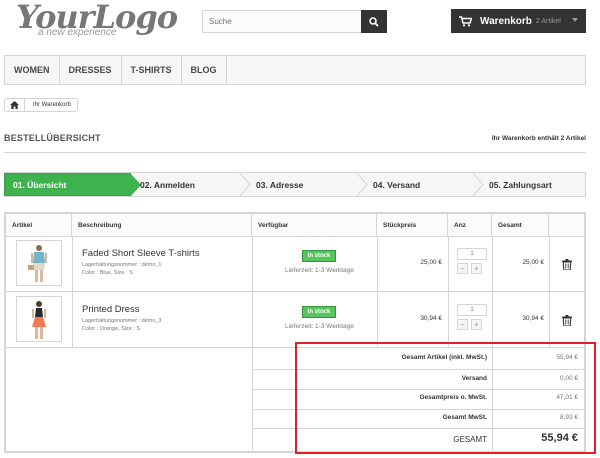 The width and height of the screenshot is (600, 458). Describe the element at coordinates (314, 225) in the screenshot. I see `column-header-availability: Verfügbar` at that location.